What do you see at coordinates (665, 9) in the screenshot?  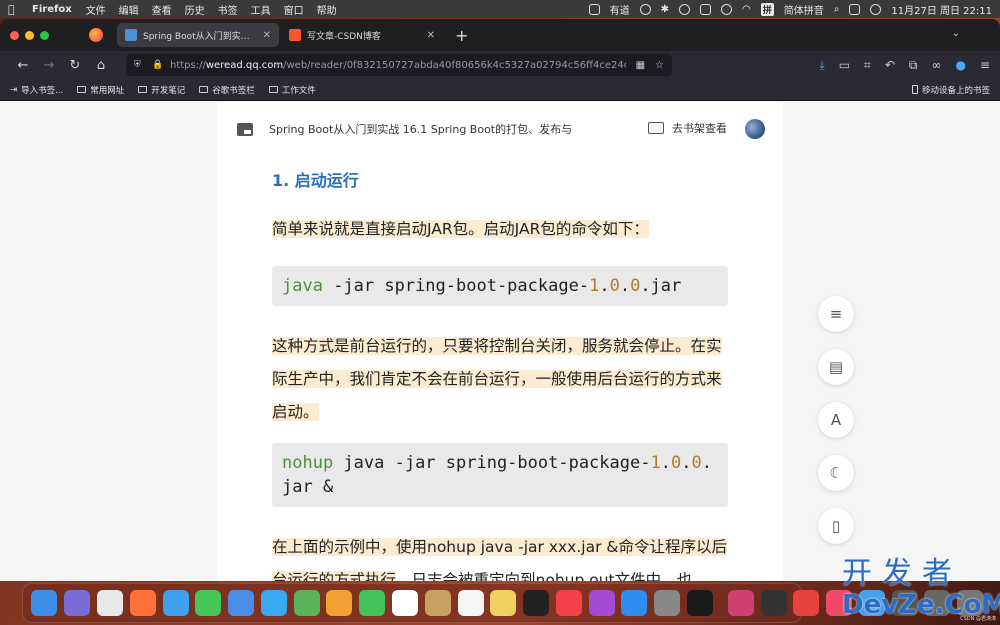 I see `bluetooth-icon: ✱` at bounding box center [665, 9].